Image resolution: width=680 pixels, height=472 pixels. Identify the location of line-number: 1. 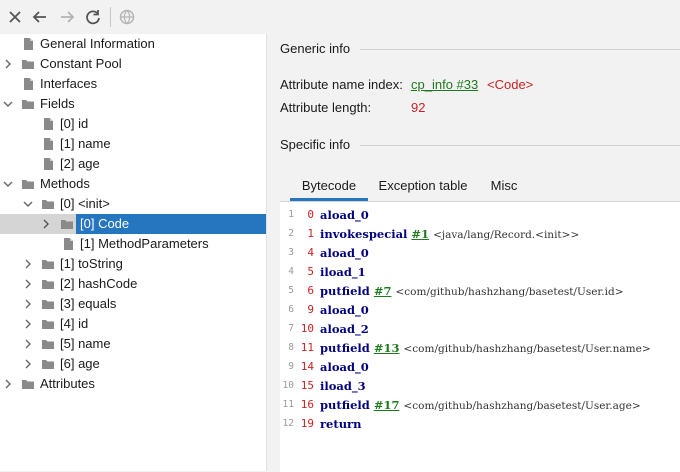
(291, 214).